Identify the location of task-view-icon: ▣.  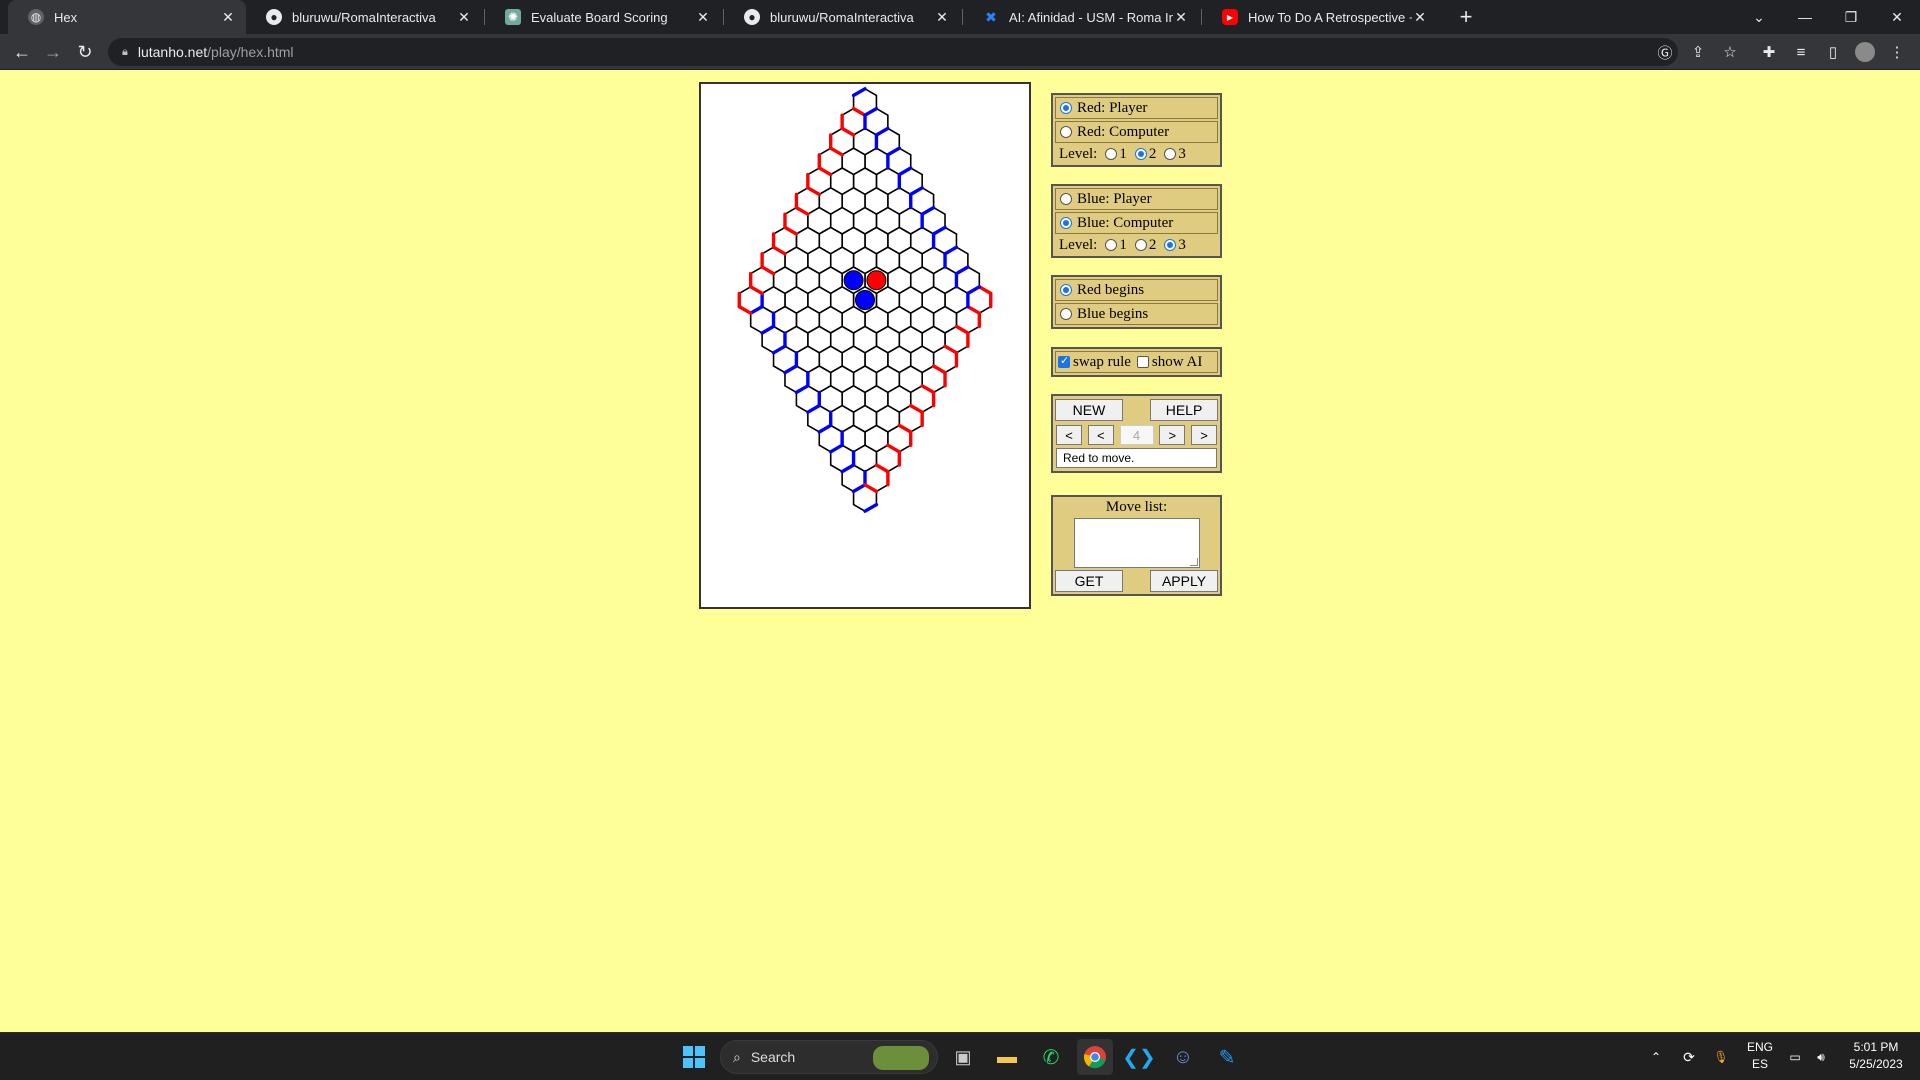
(963, 1057).